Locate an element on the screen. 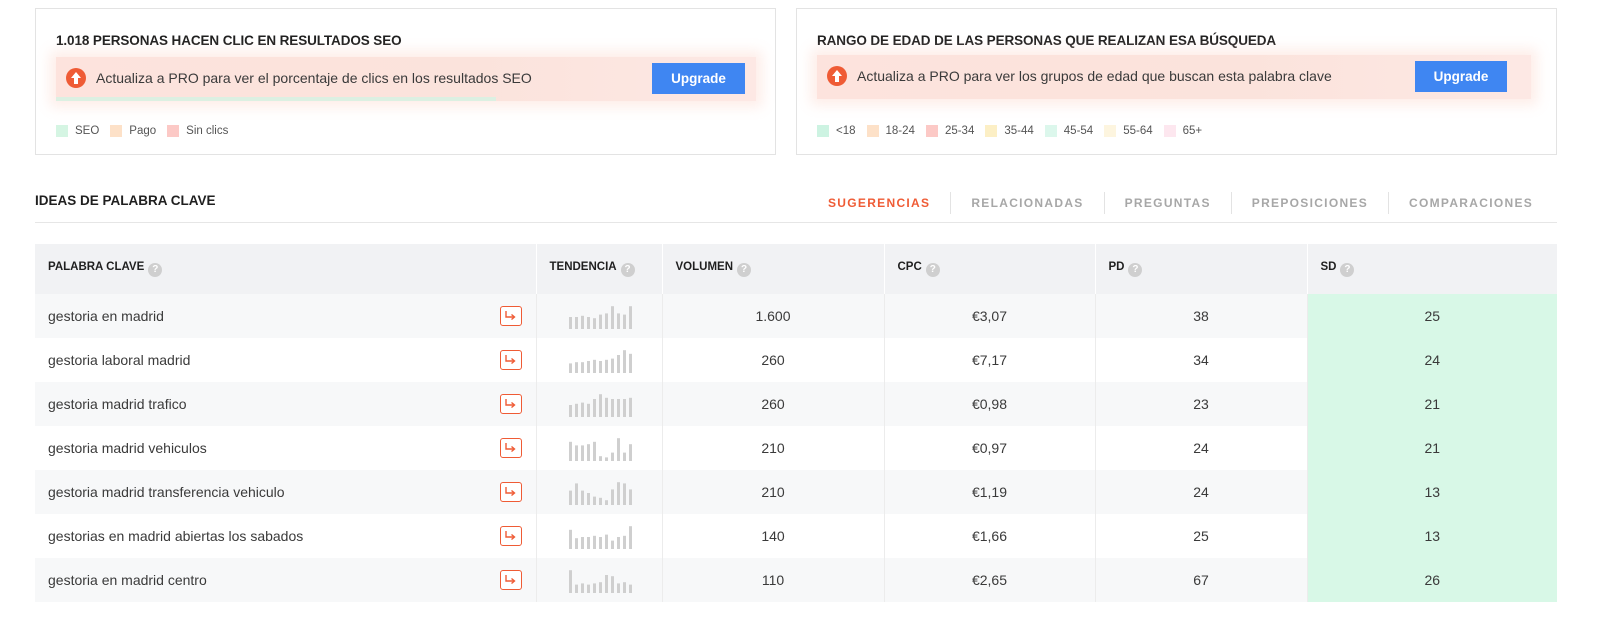 Image resolution: width=1608 pixels, height=618 pixels. volume-cell: 210 is located at coordinates (773, 448).